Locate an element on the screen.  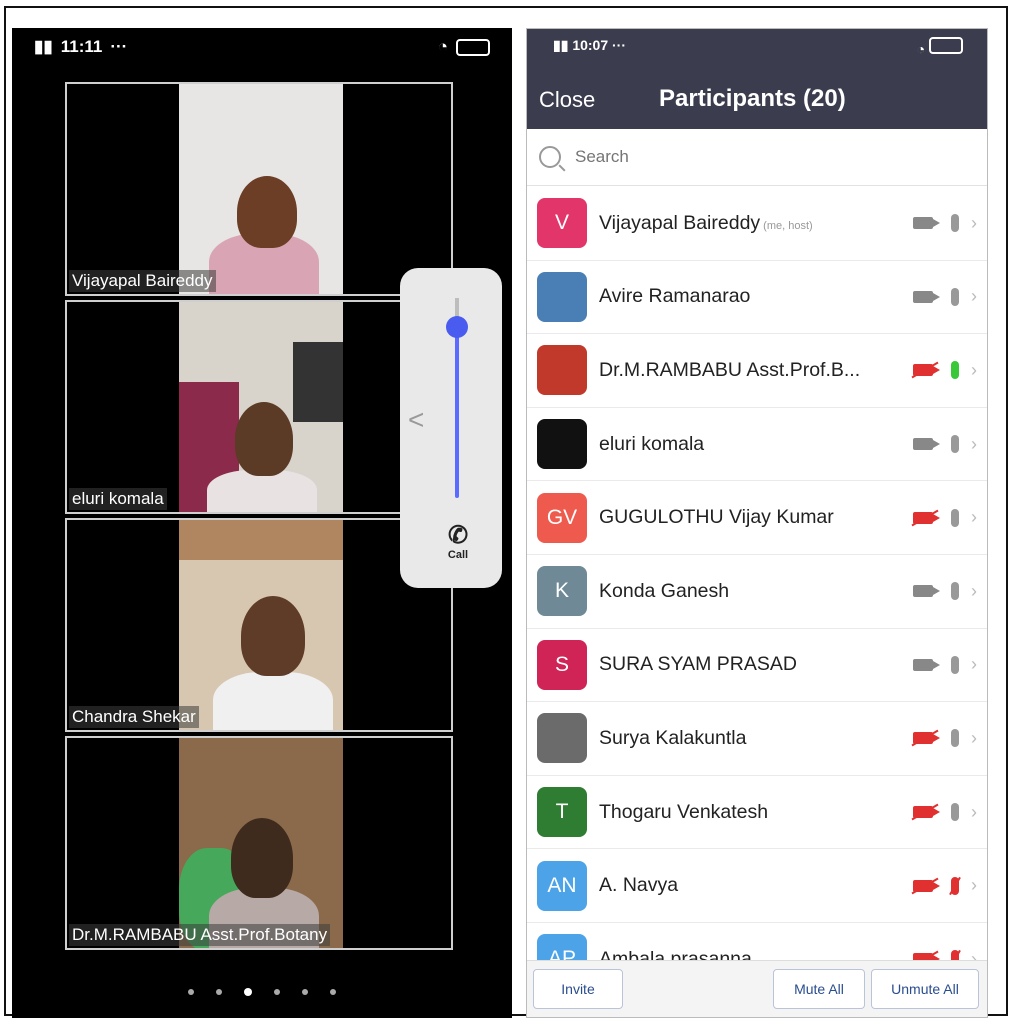
video-tile: Vijayapal Baireddy is located at coordinates (259, 189).